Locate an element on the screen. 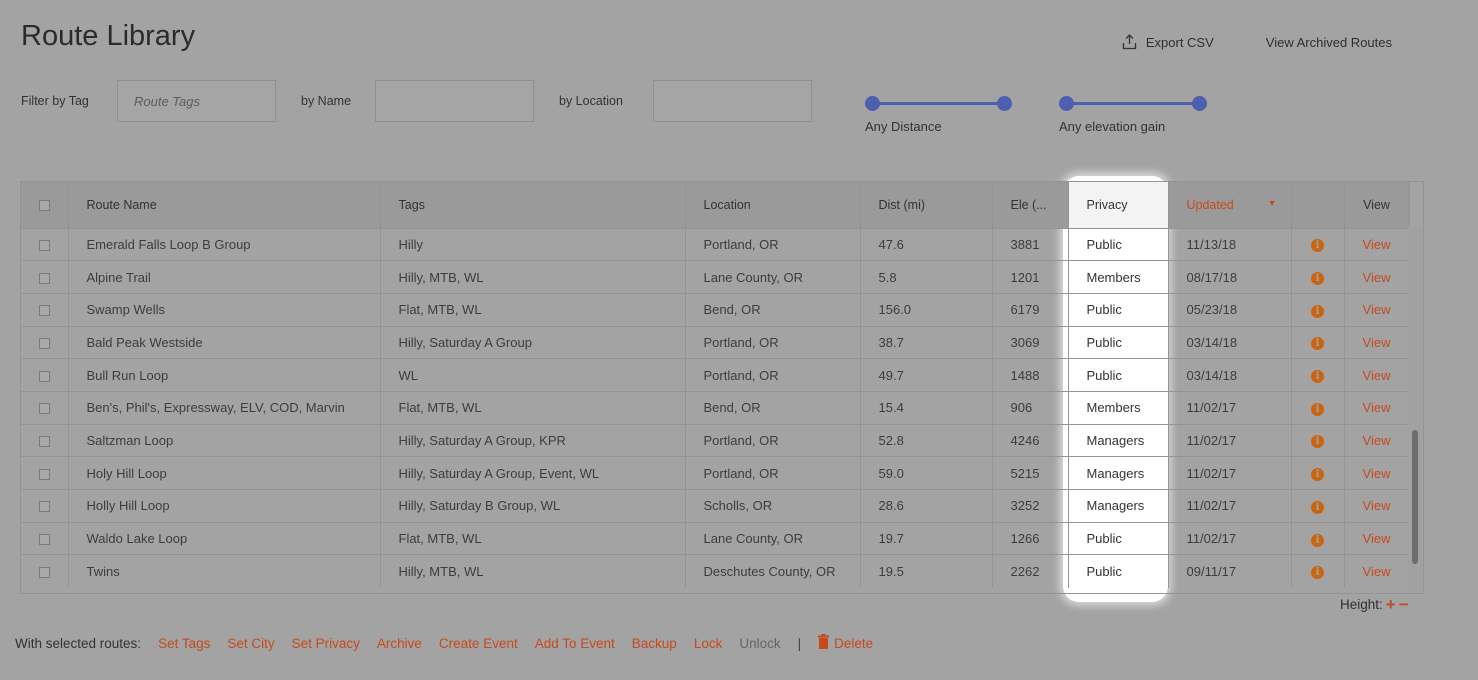  by-location-label: by Location is located at coordinates (591, 101).